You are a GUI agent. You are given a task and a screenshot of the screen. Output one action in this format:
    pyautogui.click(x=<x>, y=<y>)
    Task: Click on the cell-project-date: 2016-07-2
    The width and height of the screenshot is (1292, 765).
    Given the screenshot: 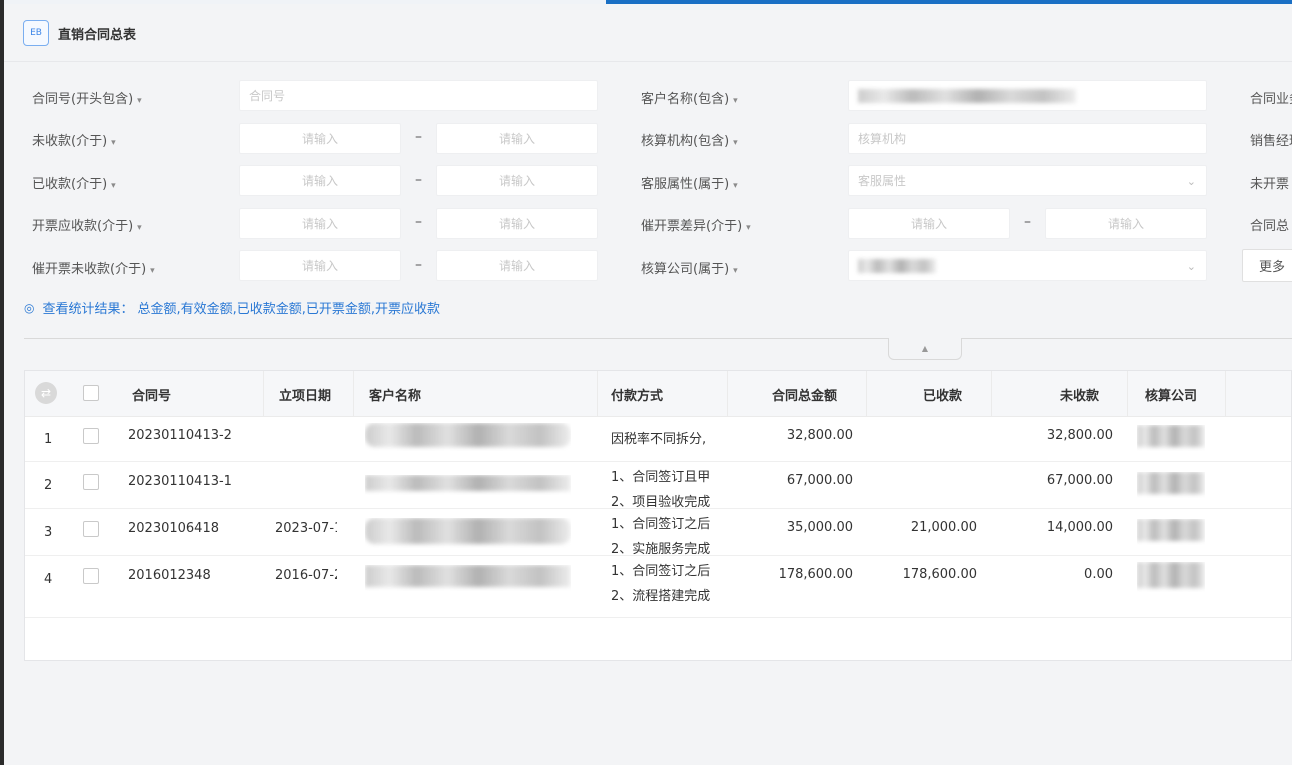 What is the action you would take?
    pyautogui.click(x=306, y=575)
    